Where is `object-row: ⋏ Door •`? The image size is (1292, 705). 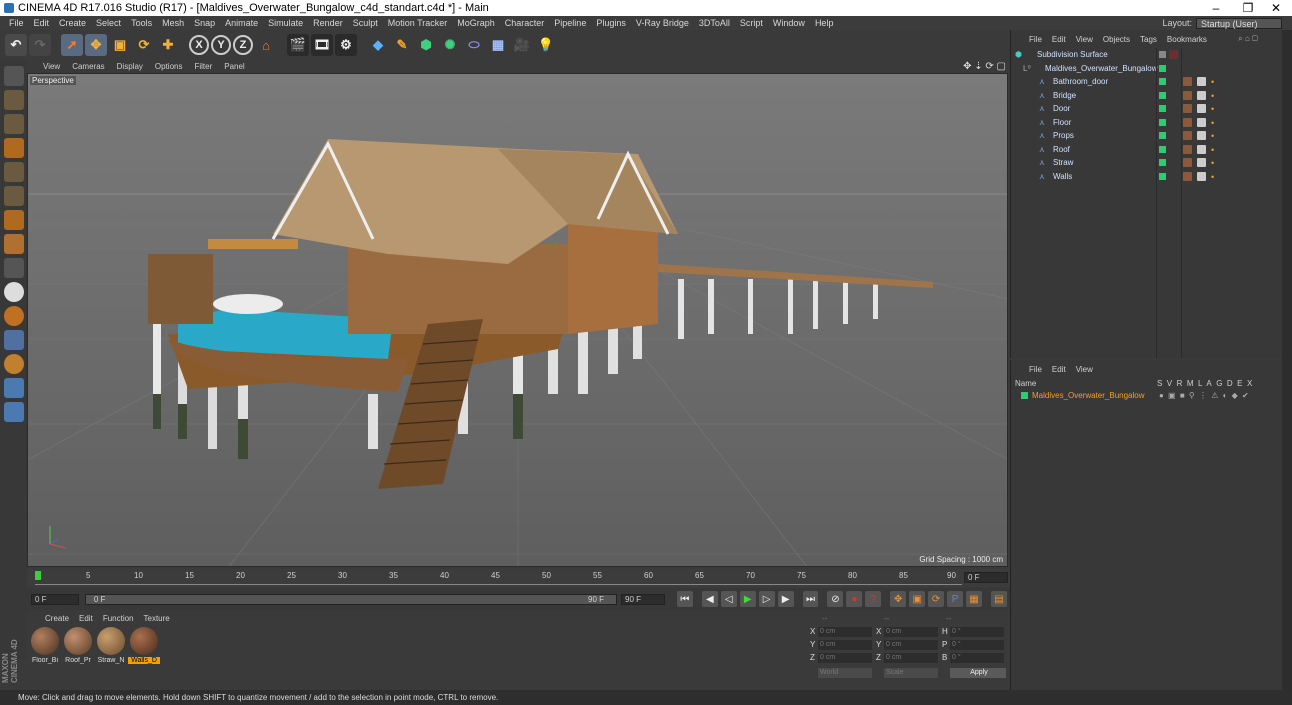 object-row: ⋏ Door • is located at coordinates (1146, 109).